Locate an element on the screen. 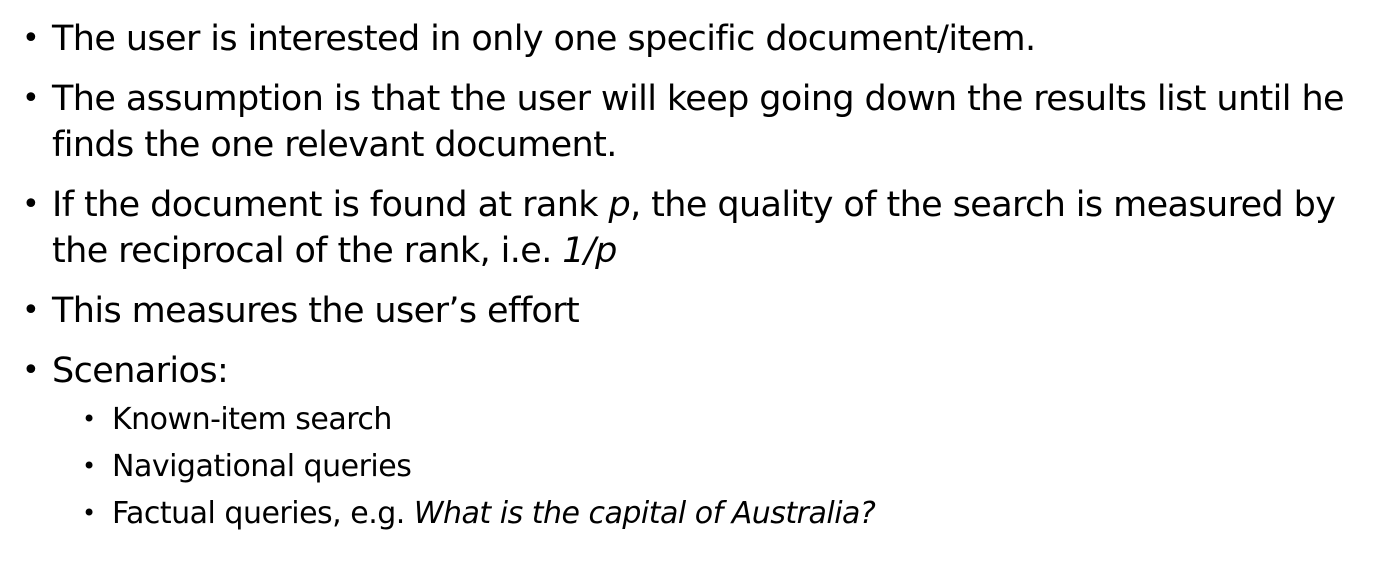  bullet-text: Scenarios: is located at coordinates (140, 371).